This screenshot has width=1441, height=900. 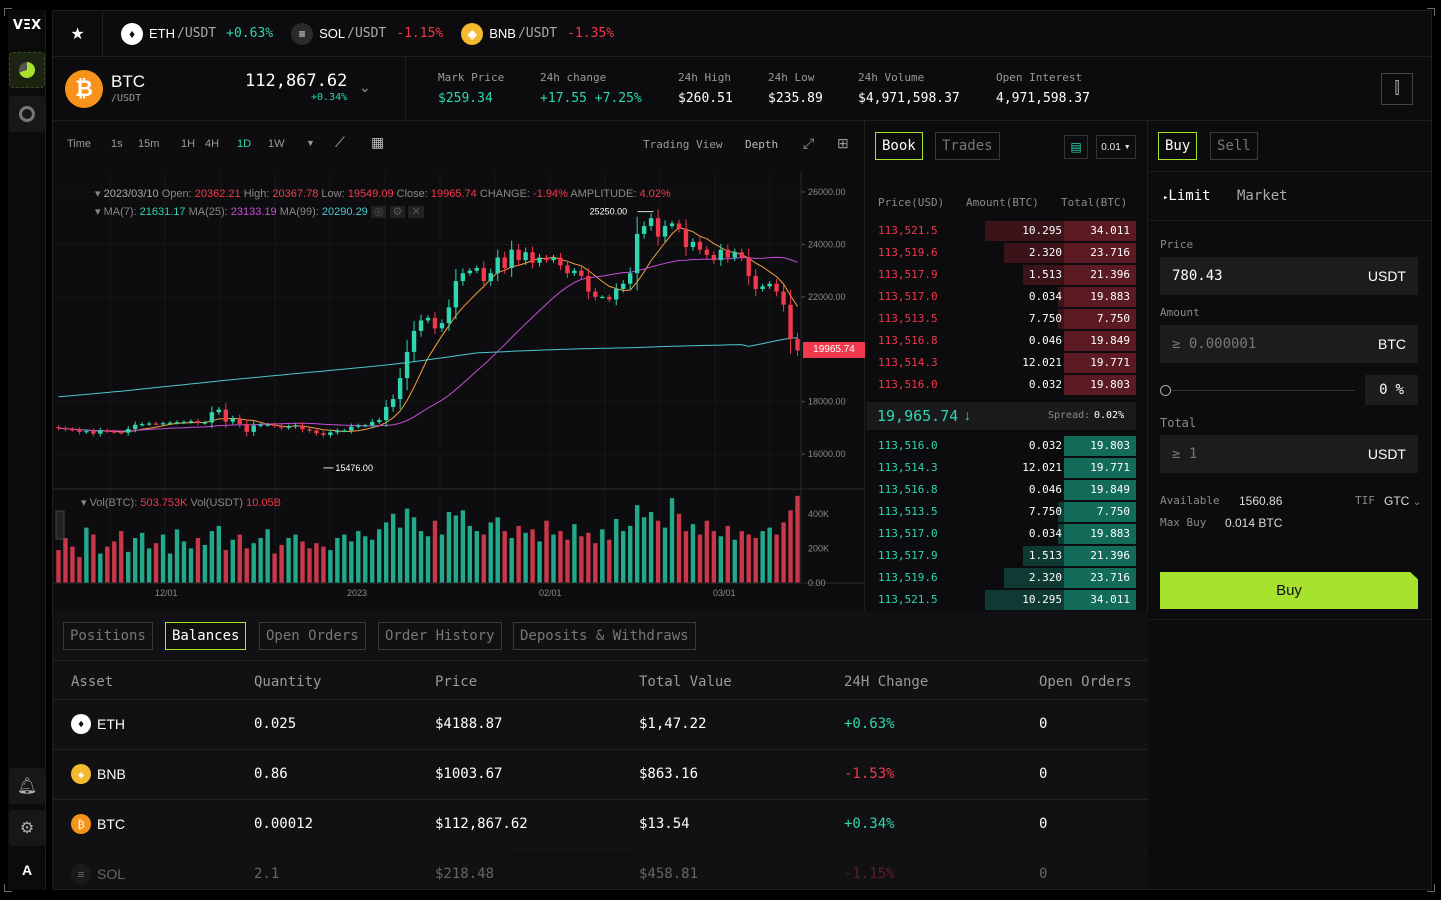 What do you see at coordinates (1007, 556) in the screenshot?
I see `bid-row: 113,517.91.51321.396` at bounding box center [1007, 556].